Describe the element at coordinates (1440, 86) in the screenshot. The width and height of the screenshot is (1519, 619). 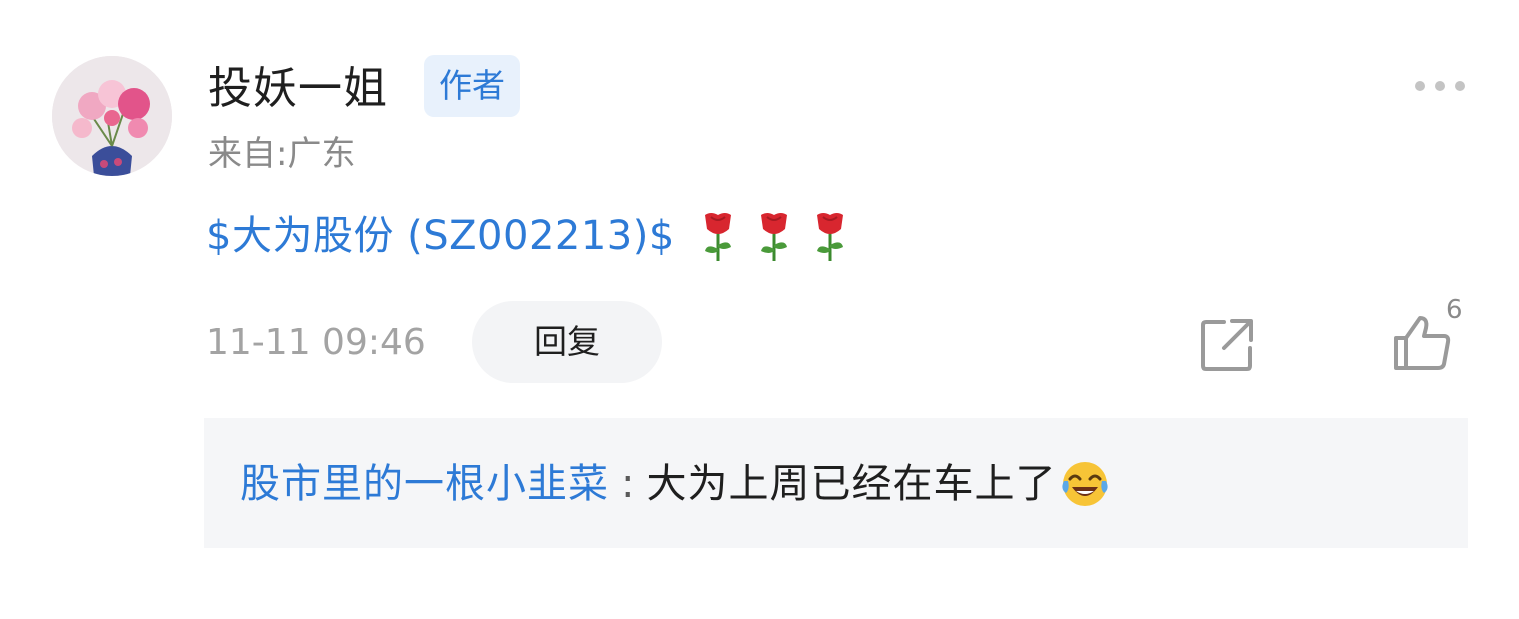
I see `more-options-icon` at that location.